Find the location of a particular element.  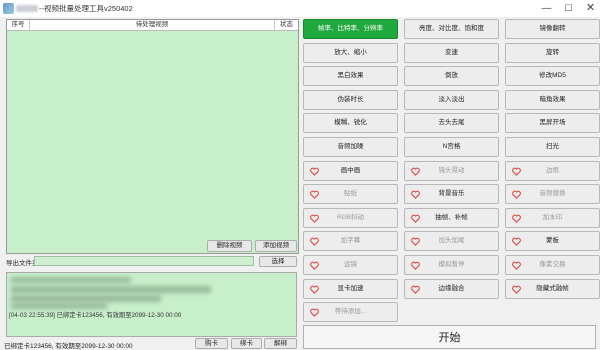

feature-button: 边框 is located at coordinates (552, 170).